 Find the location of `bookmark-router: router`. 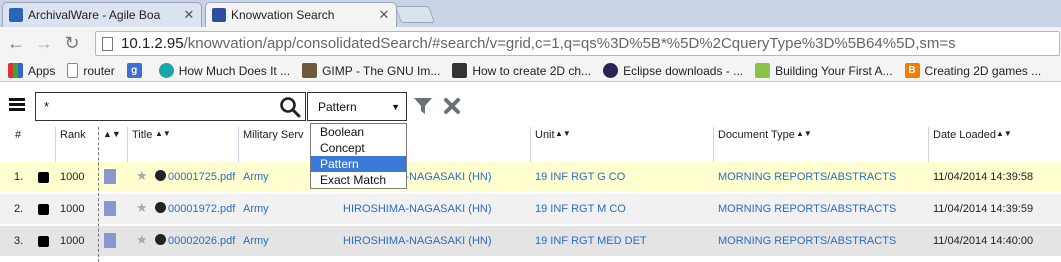

bookmark-router: router is located at coordinates (91, 70).